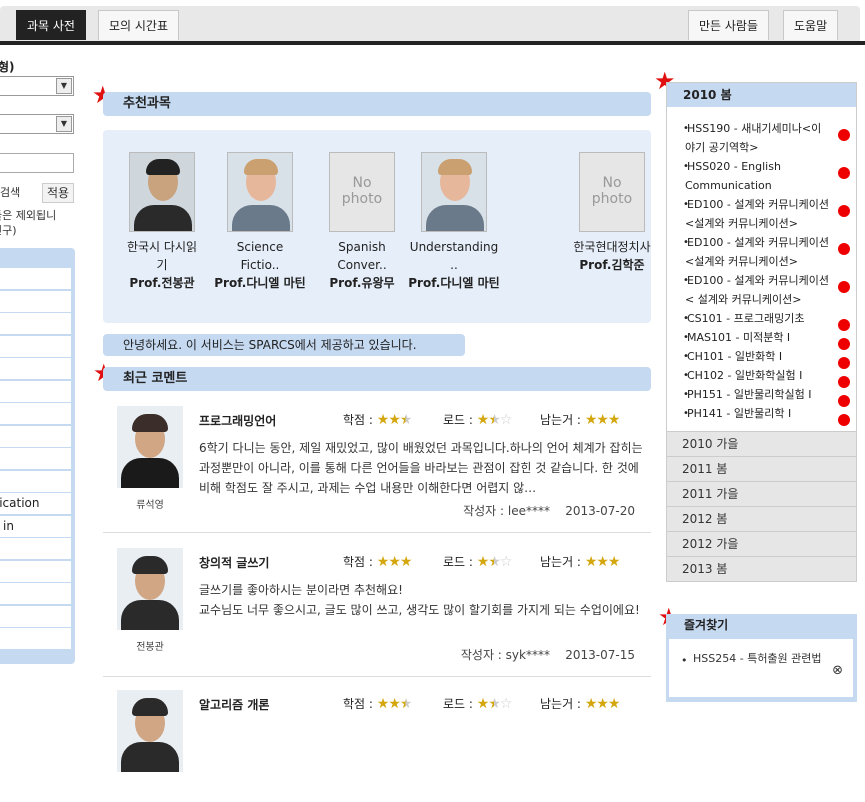 Image resolution: width=865 pixels, height=802 pixels. Describe the element at coordinates (237, 420) in the screenshot. I see `comment-course-title: 프로그래밍언어` at that location.